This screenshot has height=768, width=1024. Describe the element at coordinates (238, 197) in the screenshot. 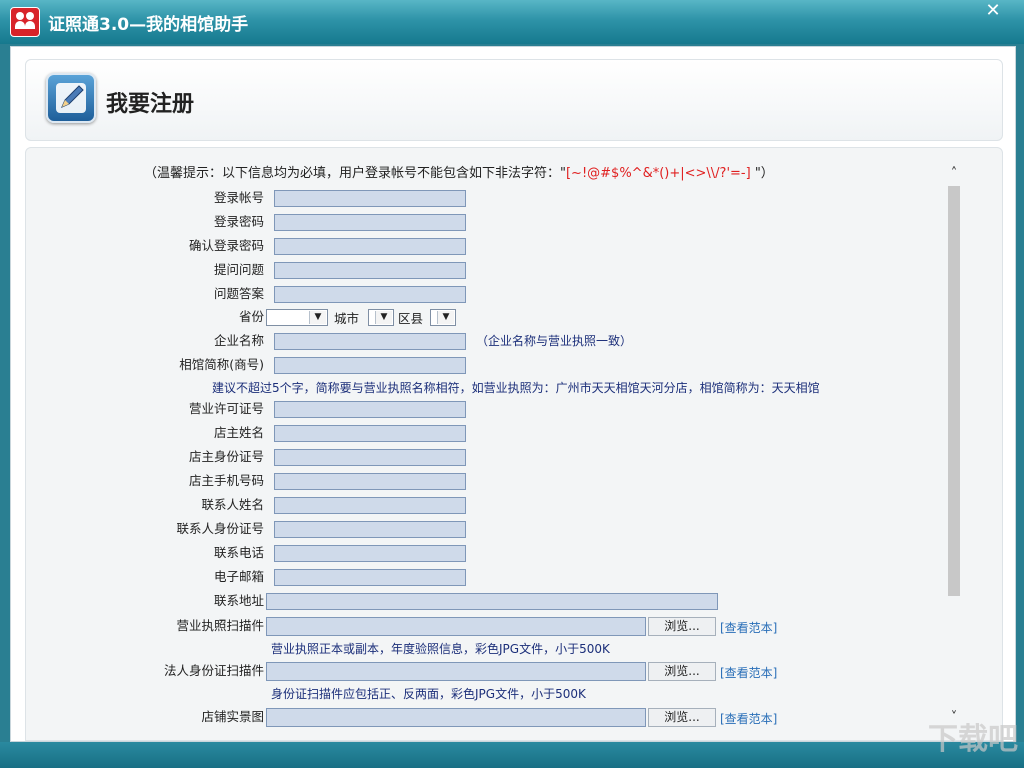

I see `label-login-account: 登录帐号` at that location.